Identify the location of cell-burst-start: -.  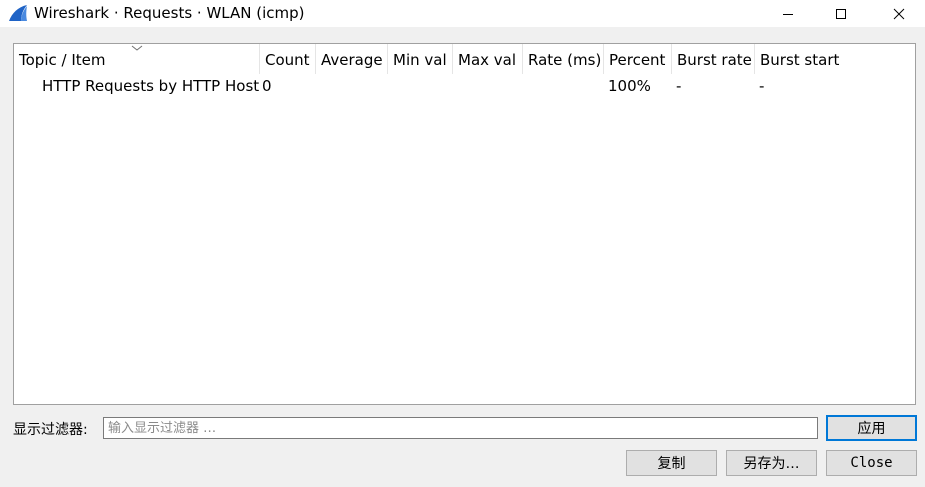
(762, 86).